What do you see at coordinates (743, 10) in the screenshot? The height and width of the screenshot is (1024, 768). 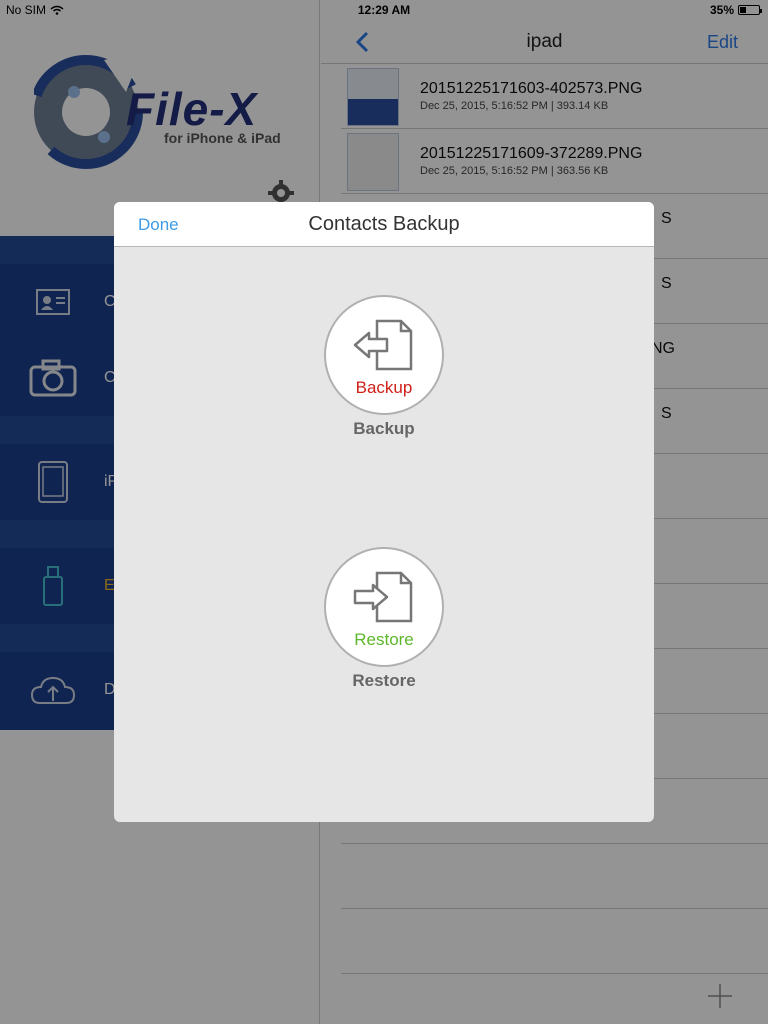 I see `battery-level` at bounding box center [743, 10].